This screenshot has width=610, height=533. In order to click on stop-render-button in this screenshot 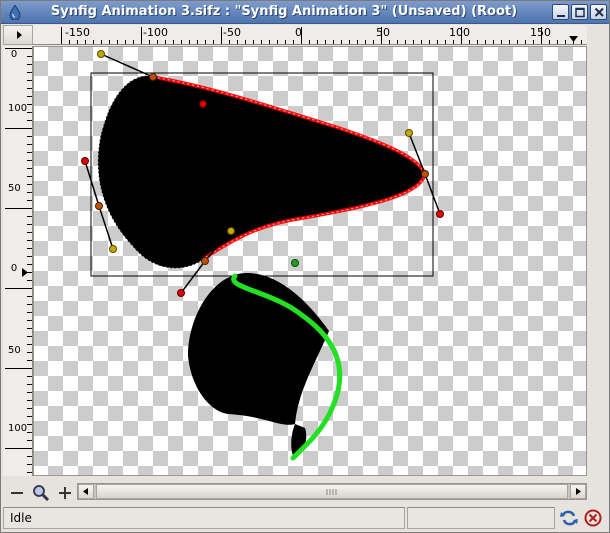, I will do `click(593, 518)`.